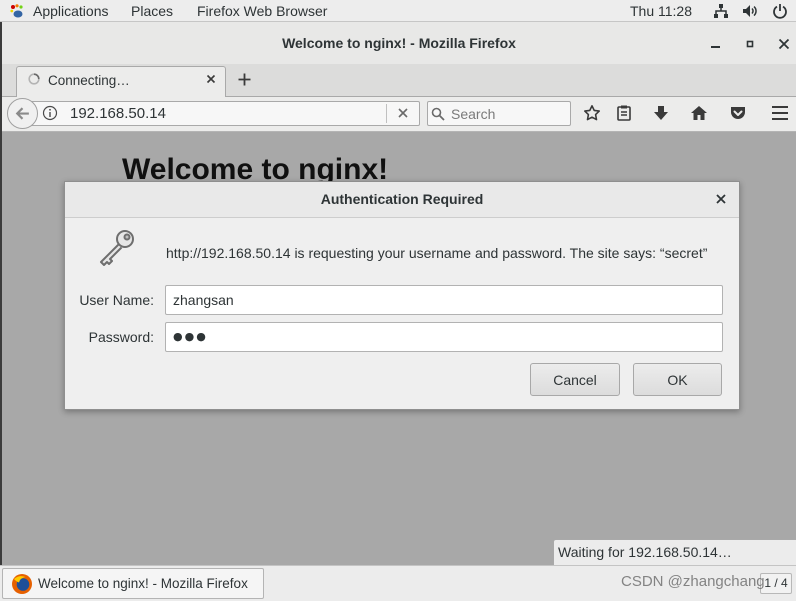 The width and height of the screenshot is (796, 601). Describe the element at coordinates (143, 583) in the screenshot. I see `taskbar-window-label: Welcome to nginx! - Mozilla Firefox` at that location.